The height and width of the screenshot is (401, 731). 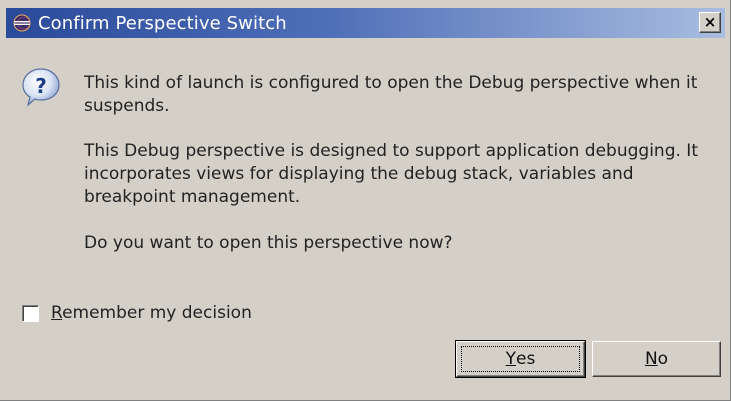 I want to click on eclipse-icon, so click(x=22, y=23).